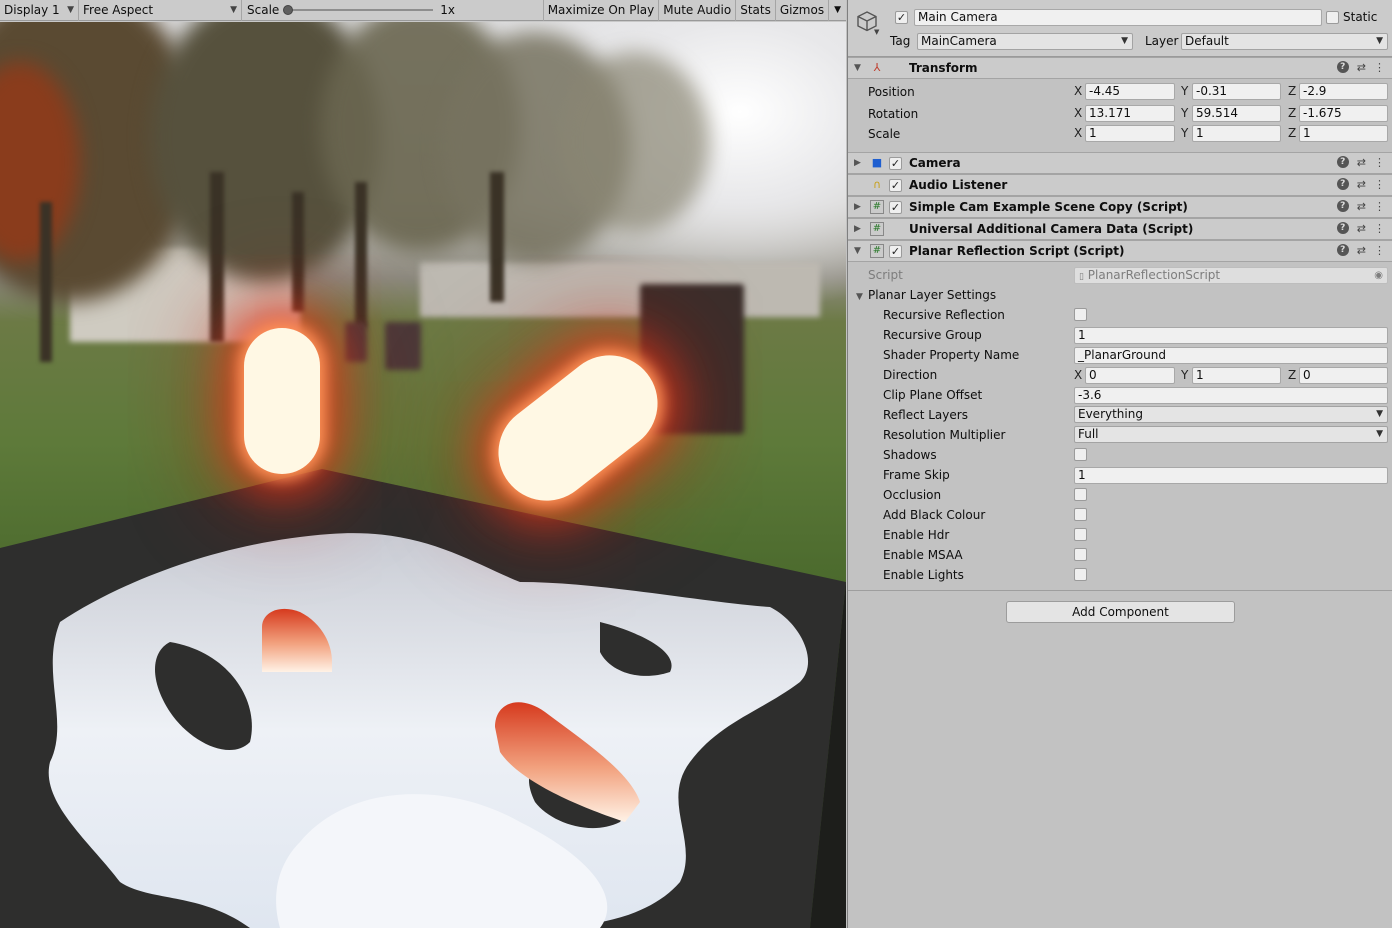  Describe the element at coordinates (1130, 91) in the screenshot. I see `position-x-field: -4.45` at that location.